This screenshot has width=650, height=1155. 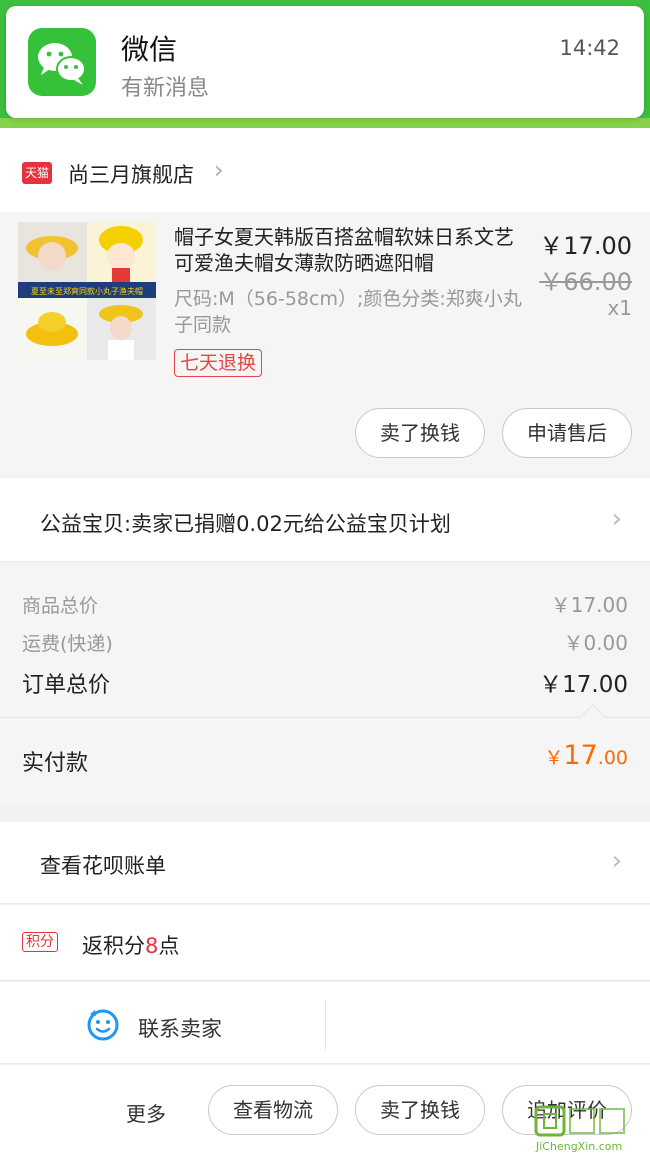 I want to click on goods-total-label: 商品总价, so click(x=60, y=606).